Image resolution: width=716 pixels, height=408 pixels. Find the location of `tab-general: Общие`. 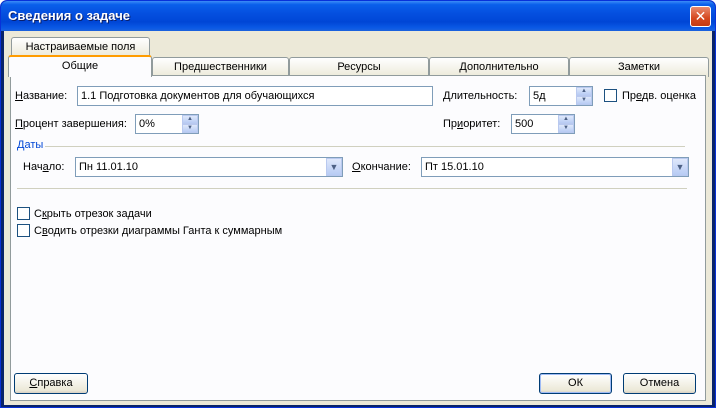

tab-general: Общие is located at coordinates (80, 66).